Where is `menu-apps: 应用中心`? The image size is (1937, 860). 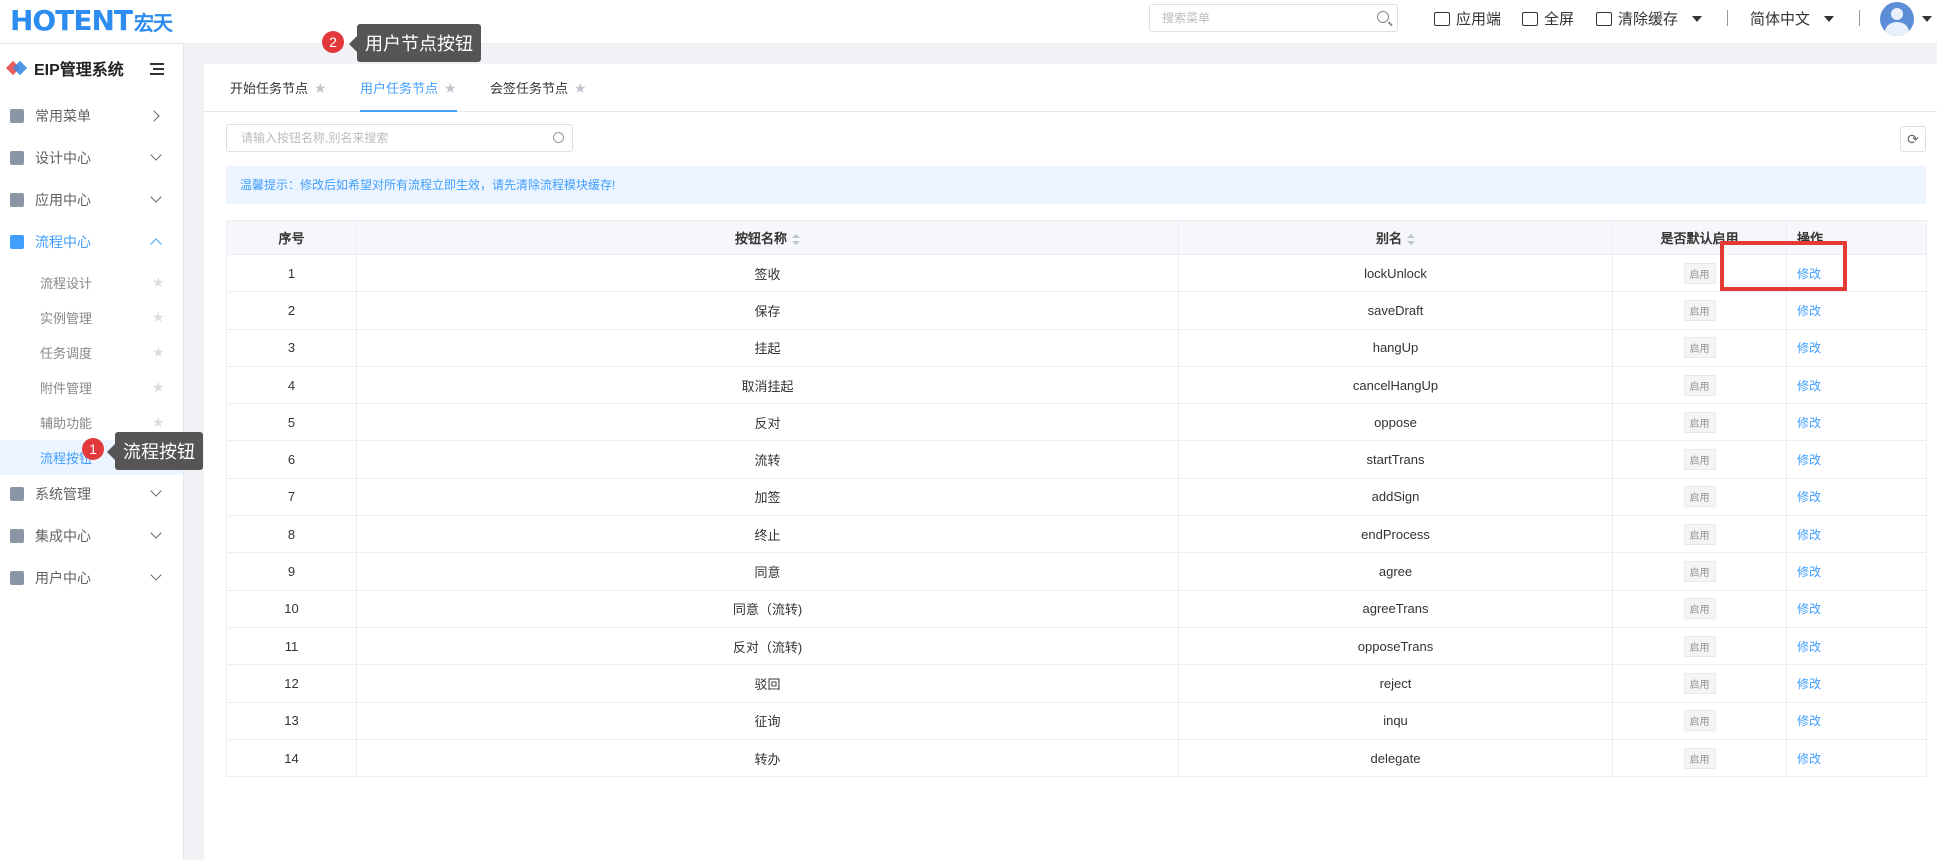 menu-apps: 应用中心 is located at coordinates (91, 200).